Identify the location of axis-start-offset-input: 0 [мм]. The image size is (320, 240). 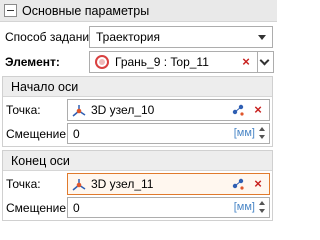
(168, 133).